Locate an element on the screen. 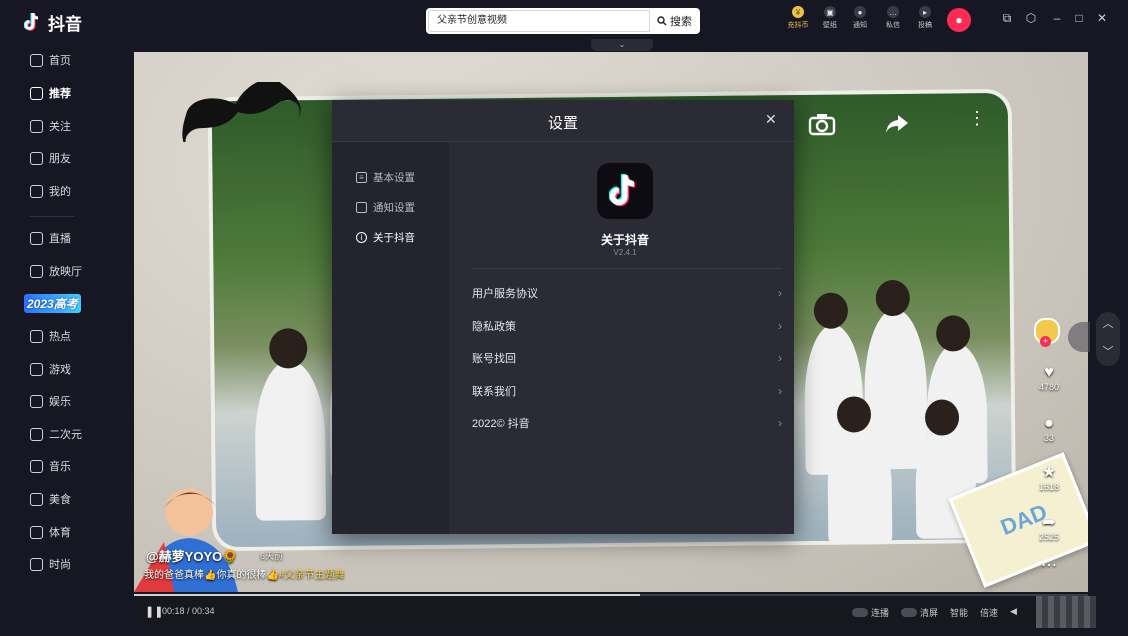  search-icon is located at coordinates (662, 21).